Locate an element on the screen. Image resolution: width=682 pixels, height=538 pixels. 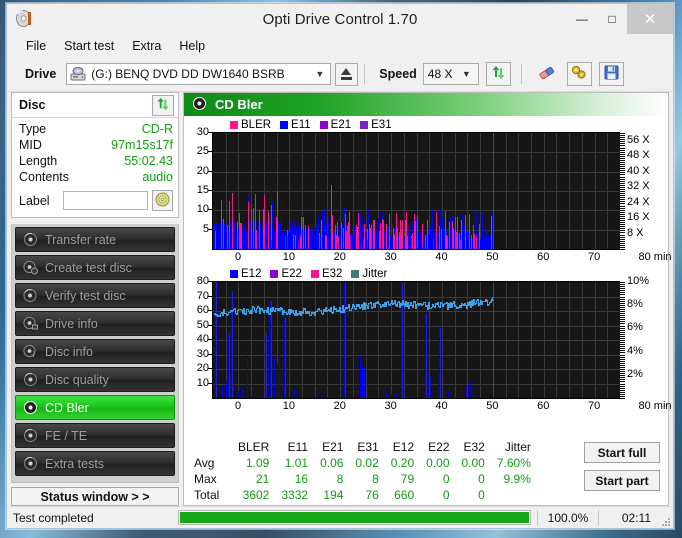
bler-chart-speed-axis: 8 X 16 X 24 X 32 X 40 X 48 X 56 X is located at coordinates (643, 191).